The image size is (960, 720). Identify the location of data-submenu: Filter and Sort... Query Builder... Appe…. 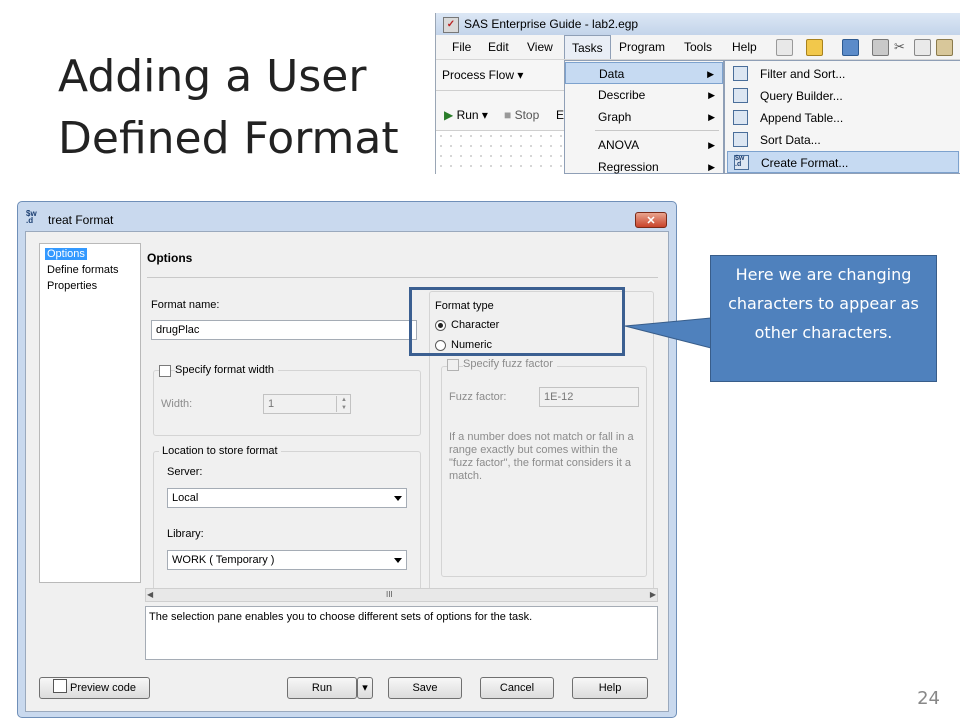
(842, 117).